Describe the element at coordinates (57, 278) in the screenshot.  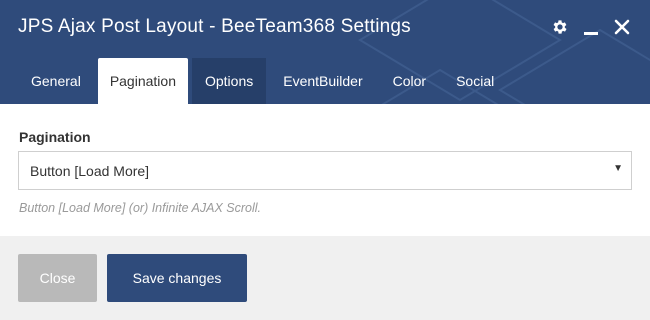
I see `close-button: Close` at that location.